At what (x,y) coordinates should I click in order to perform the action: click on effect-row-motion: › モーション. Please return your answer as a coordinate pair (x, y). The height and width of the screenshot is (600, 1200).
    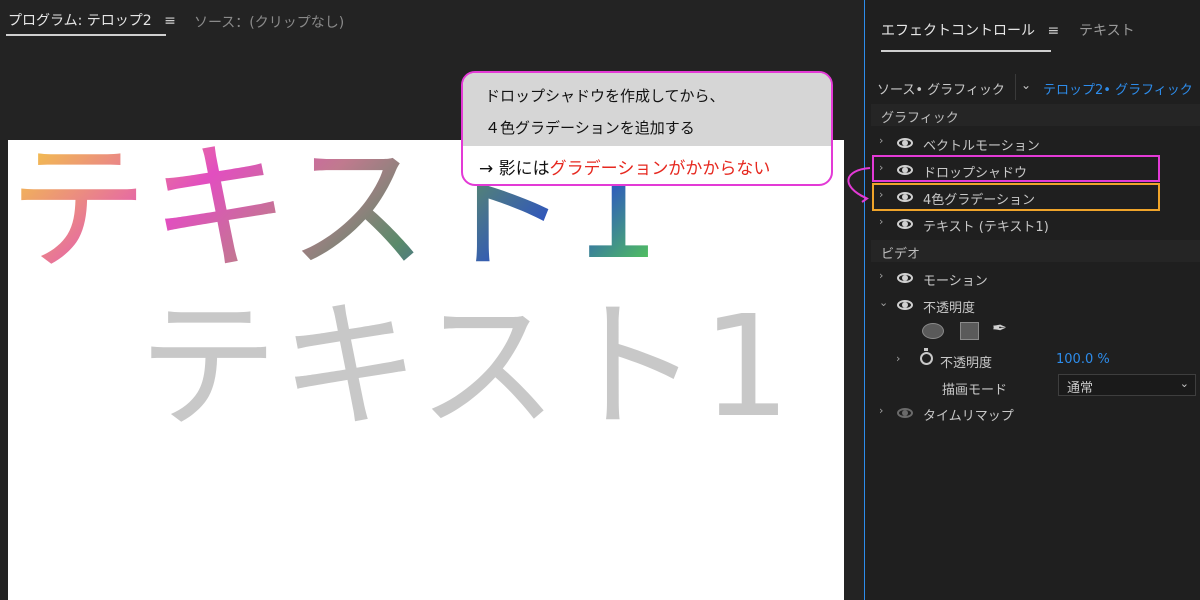
    Looking at the image, I should click on (1035, 278).